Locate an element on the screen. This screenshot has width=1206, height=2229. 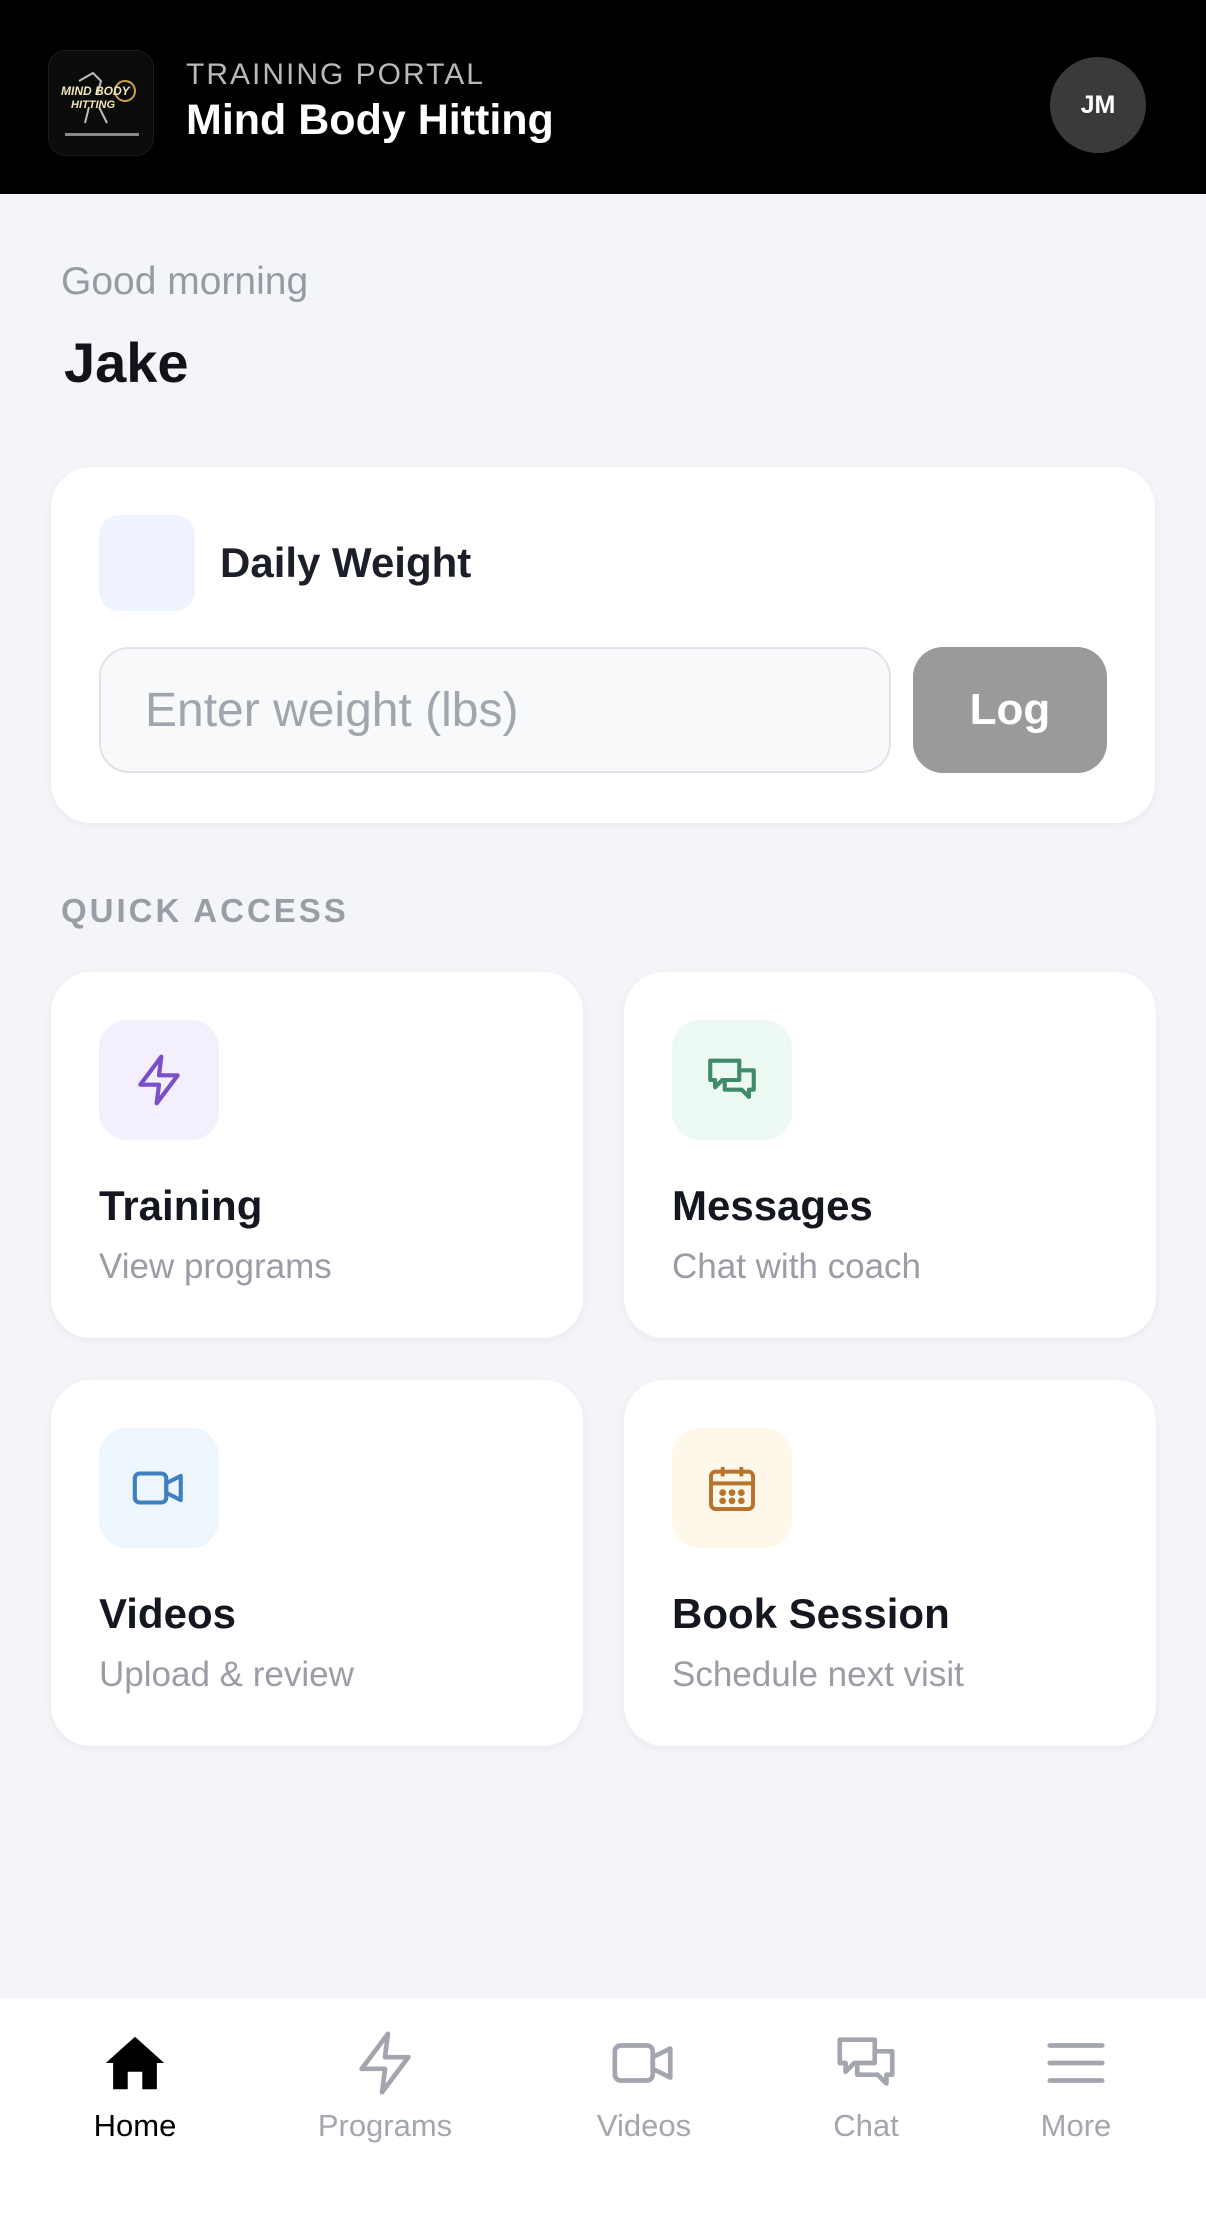
nav-label: Videos is located at coordinates (644, 2125).